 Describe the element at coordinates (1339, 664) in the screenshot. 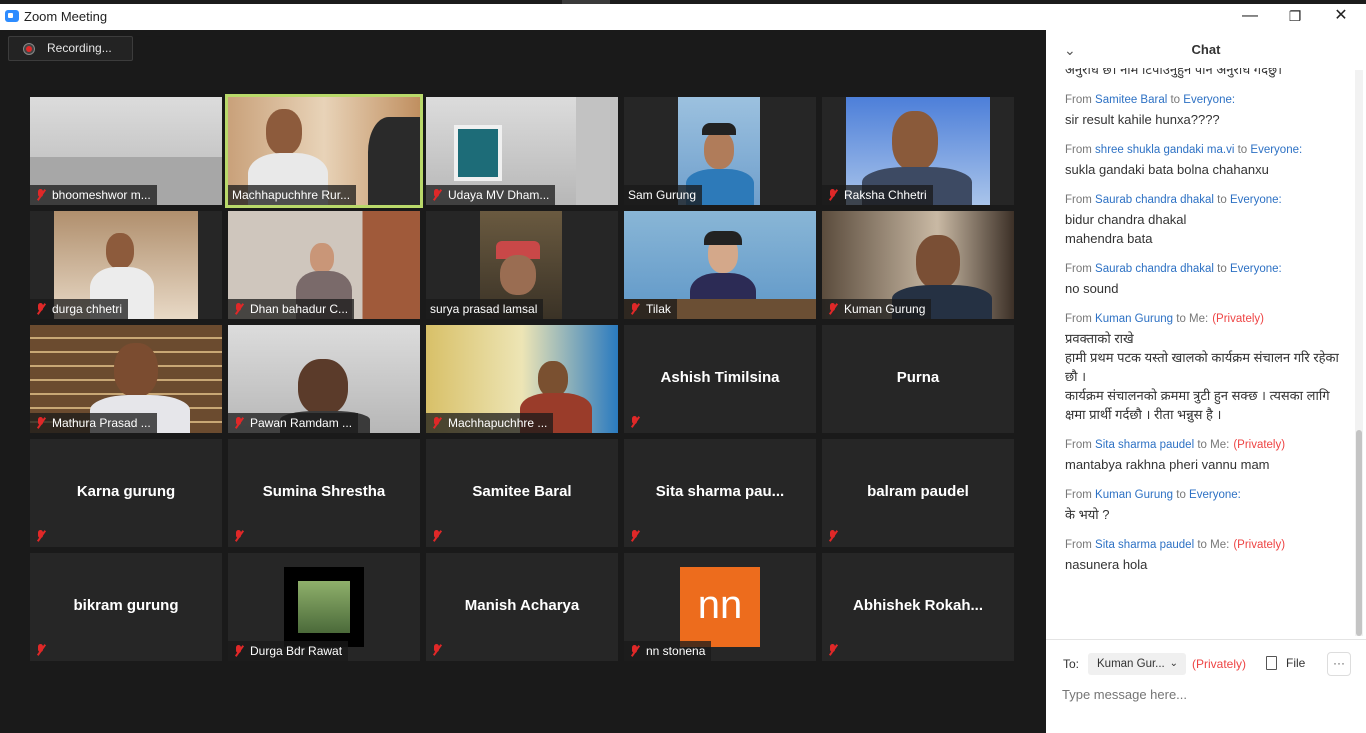

I see `more-options-button: ···` at that location.